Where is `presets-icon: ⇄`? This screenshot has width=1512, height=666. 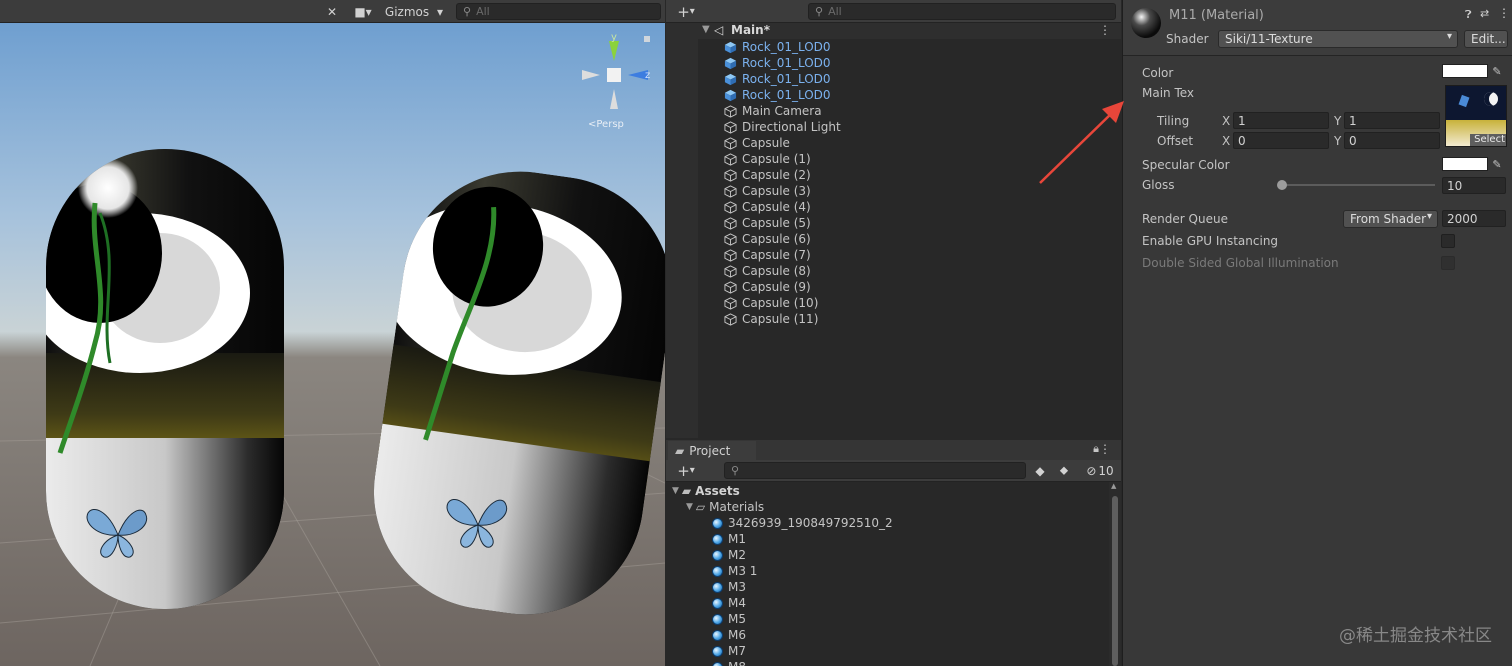 presets-icon: ⇄ is located at coordinates (1484, 13).